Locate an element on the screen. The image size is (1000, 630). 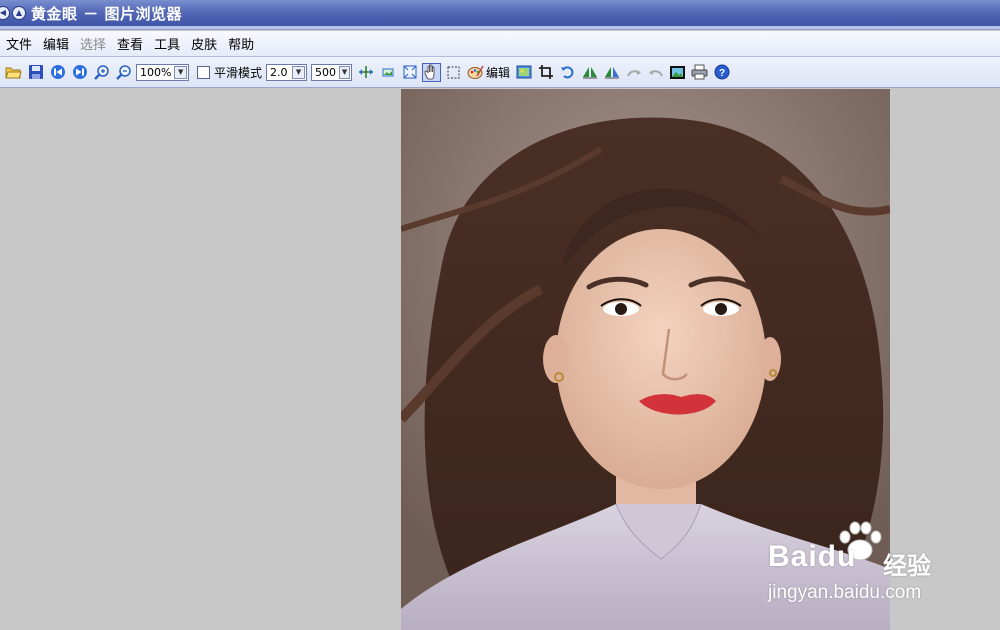
menu-view: 查看 is located at coordinates (130, 43).